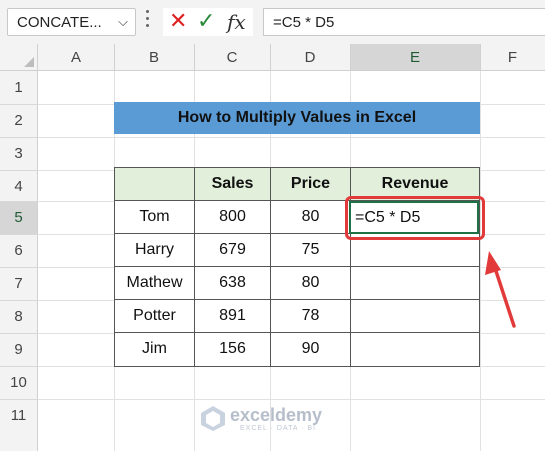  Describe the element at coordinates (155, 184) in the screenshot. I see `header-cell-name` at that location.